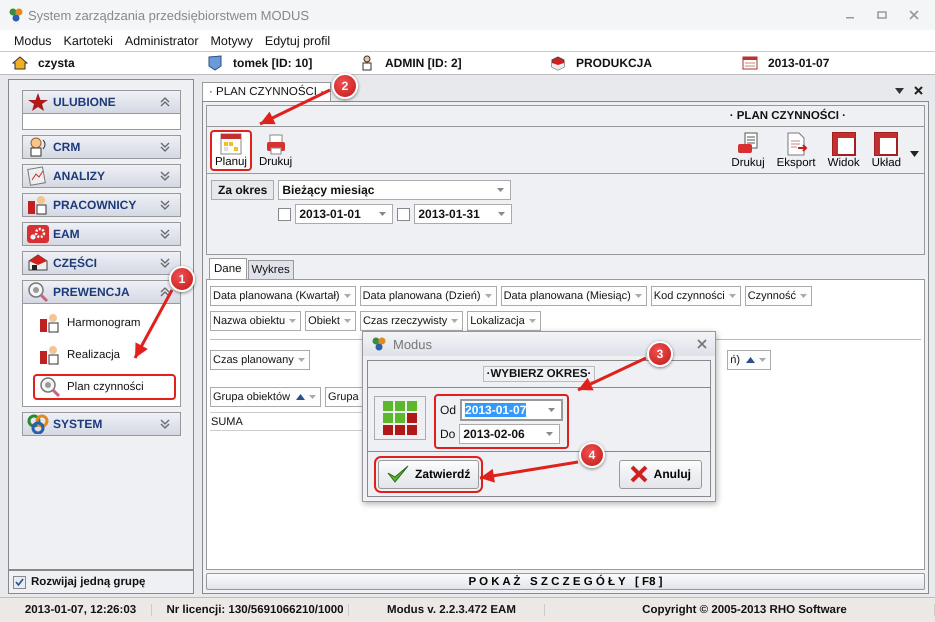 This screenshot has height=622, width=935. Describe the element at coordinates (231, 41) in the screenshot. I see `menu-item: Motywy` at that location.